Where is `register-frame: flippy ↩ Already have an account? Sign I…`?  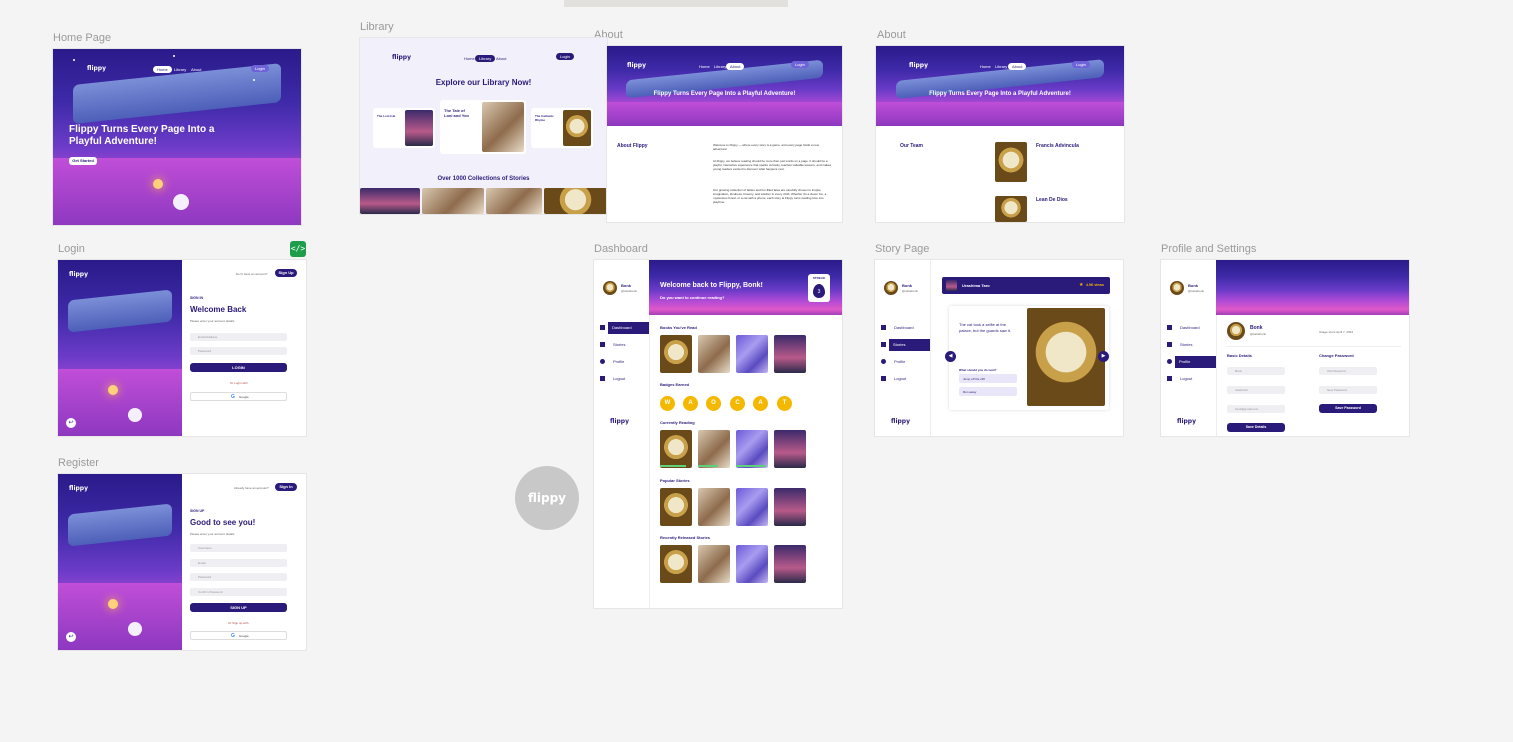
register-frame: flippy ↩ Already have an account? Sign I… is located at coordinates (182, 562).